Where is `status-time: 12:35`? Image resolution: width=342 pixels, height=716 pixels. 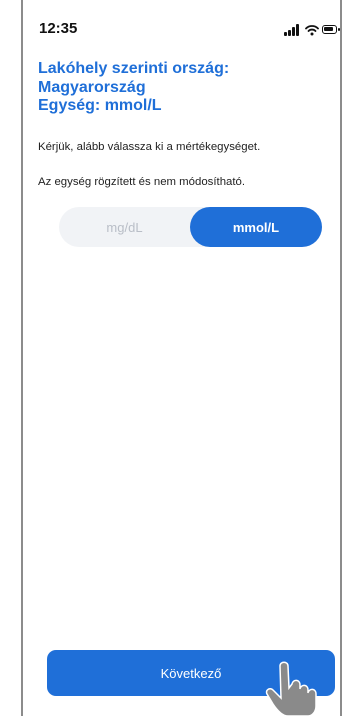 status-time: 12:35 is located at coordinates (58, 28).